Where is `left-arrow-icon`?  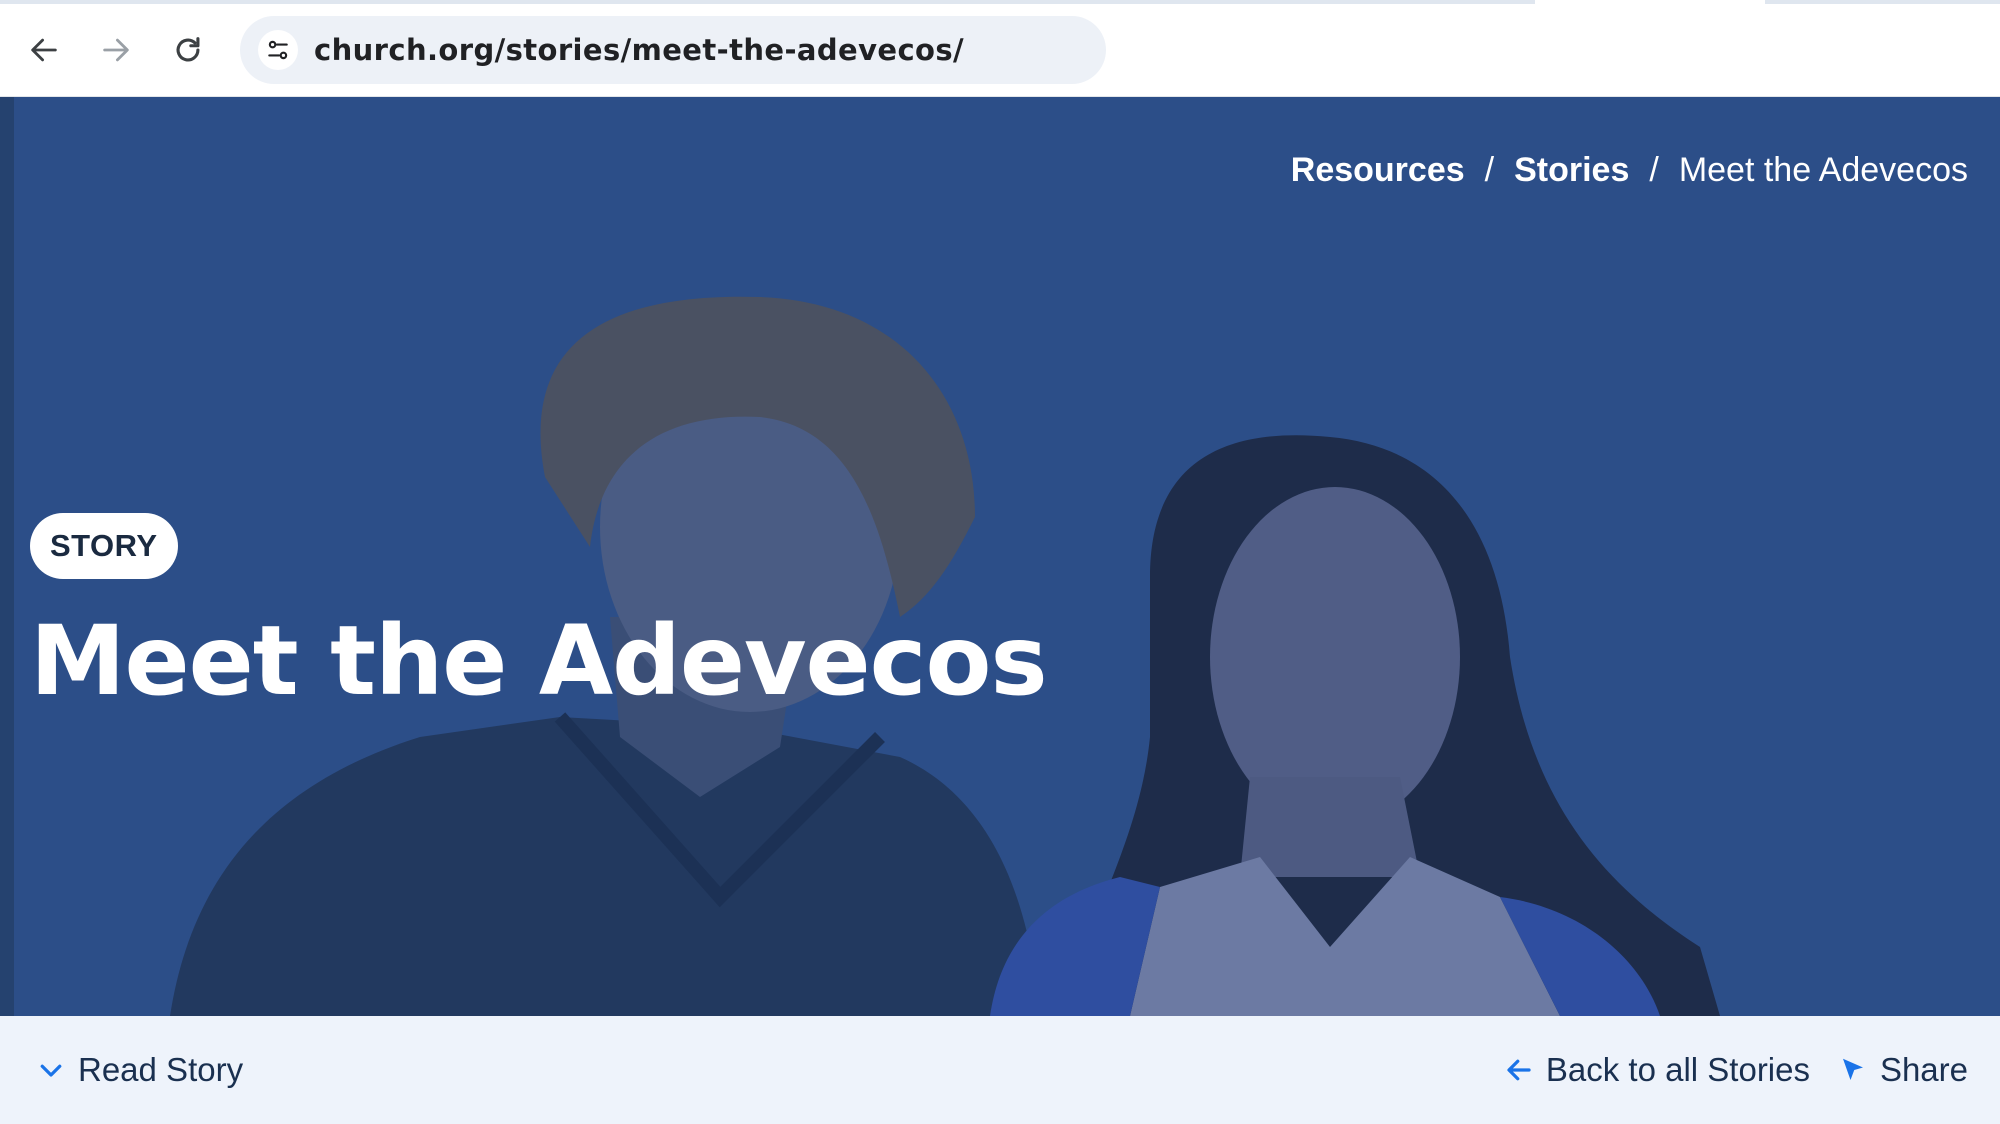 left-arrow-icon is located at coordinates (1519, 1070).